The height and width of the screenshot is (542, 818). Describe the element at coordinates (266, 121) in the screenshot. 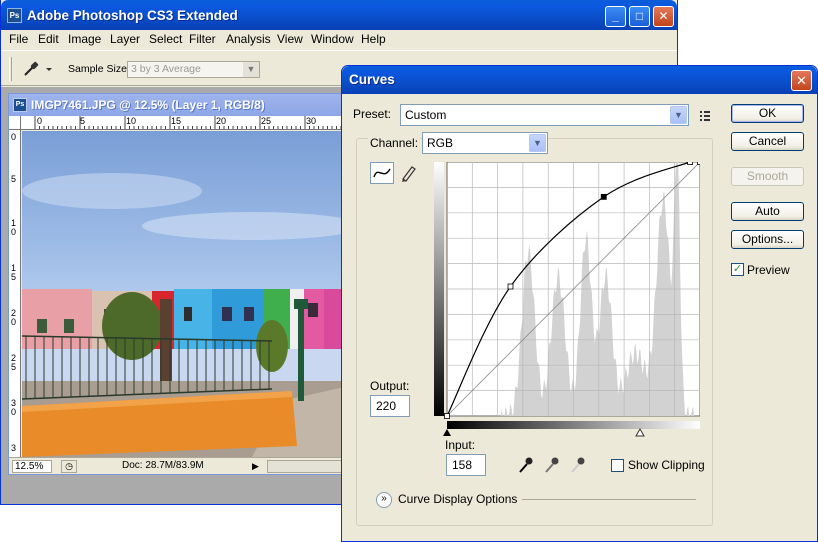

I see `ruler-label: 25` at that location.